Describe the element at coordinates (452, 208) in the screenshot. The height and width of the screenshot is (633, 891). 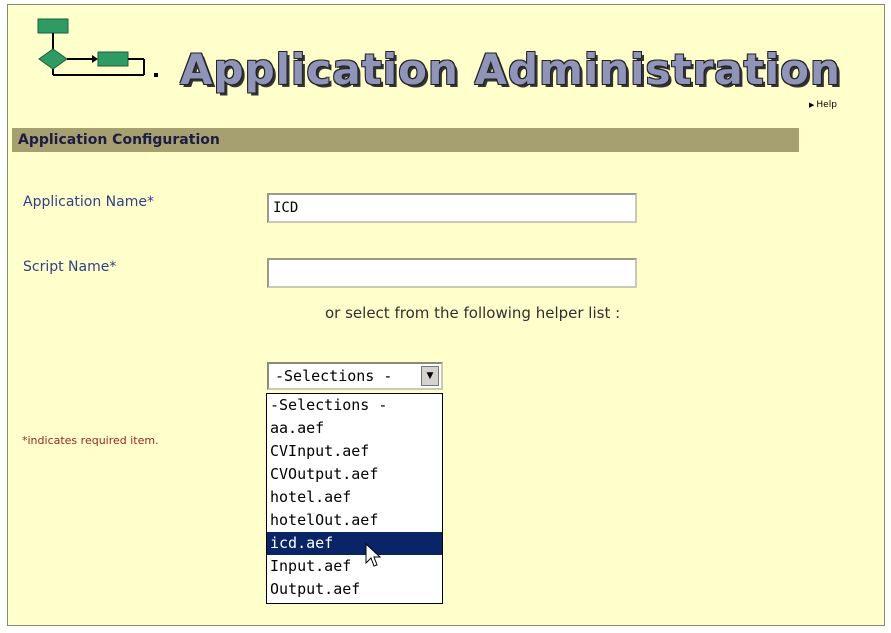
I see `application-name-input` at that location.